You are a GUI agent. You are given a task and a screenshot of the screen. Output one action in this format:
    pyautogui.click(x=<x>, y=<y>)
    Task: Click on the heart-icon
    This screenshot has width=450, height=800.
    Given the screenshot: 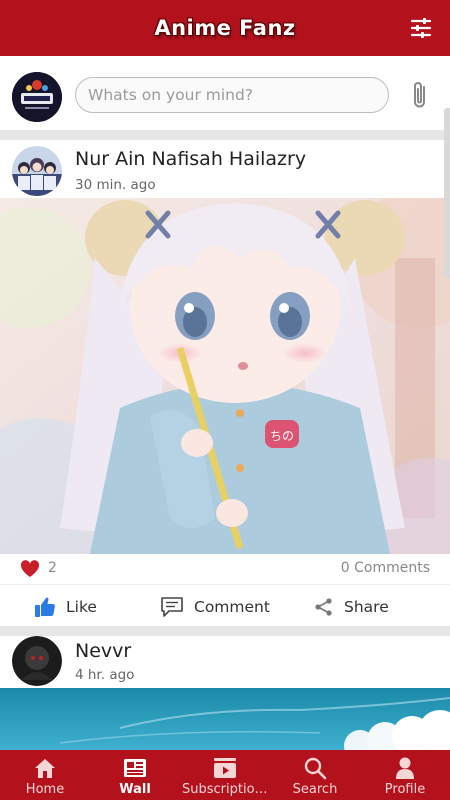 What is the action you would take?
    pyautogui.click(x=30, y=568)
    